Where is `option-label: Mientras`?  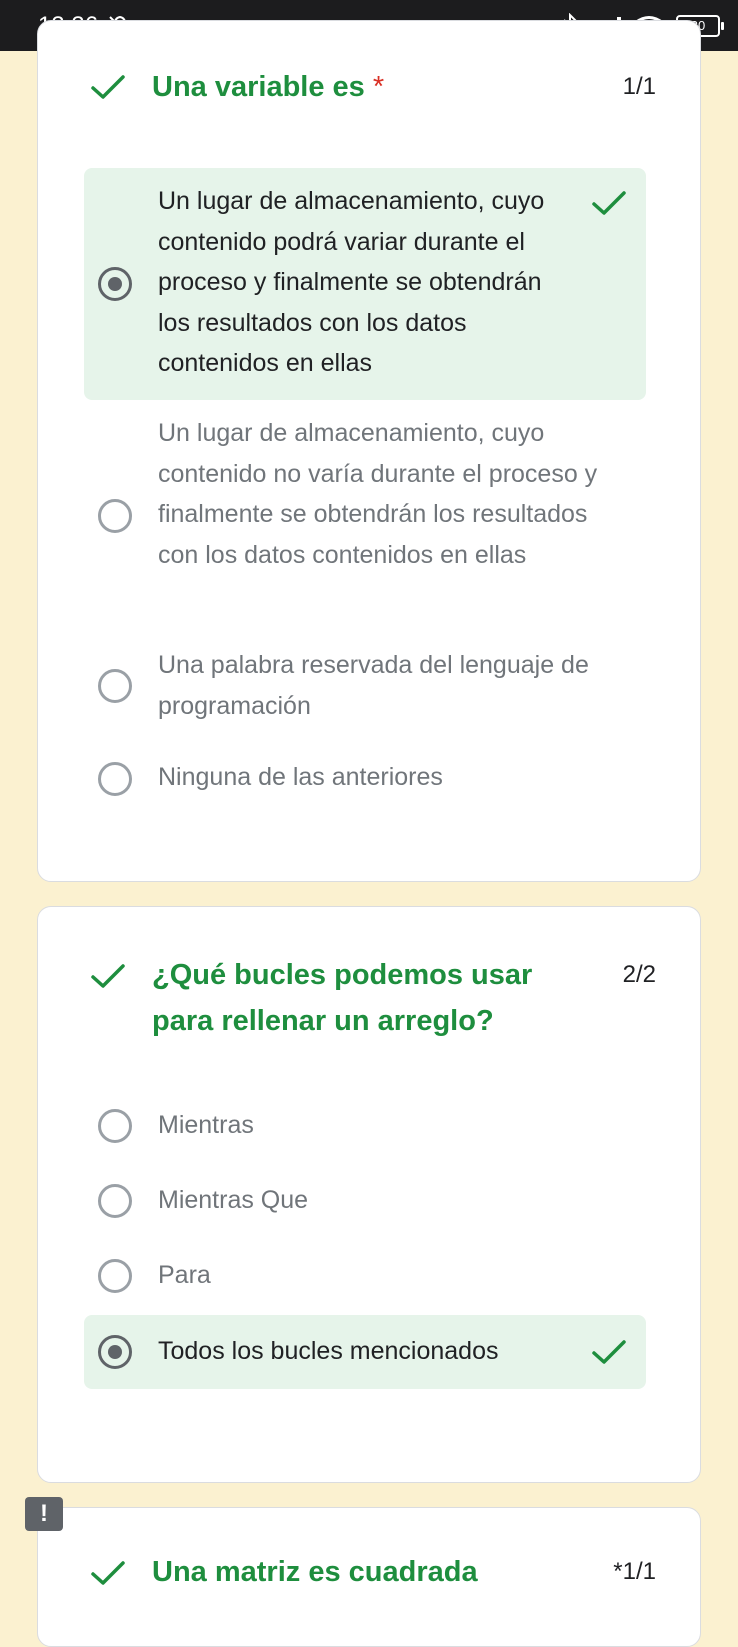 option-label: Mientras is located at coordinates (206, 1125).